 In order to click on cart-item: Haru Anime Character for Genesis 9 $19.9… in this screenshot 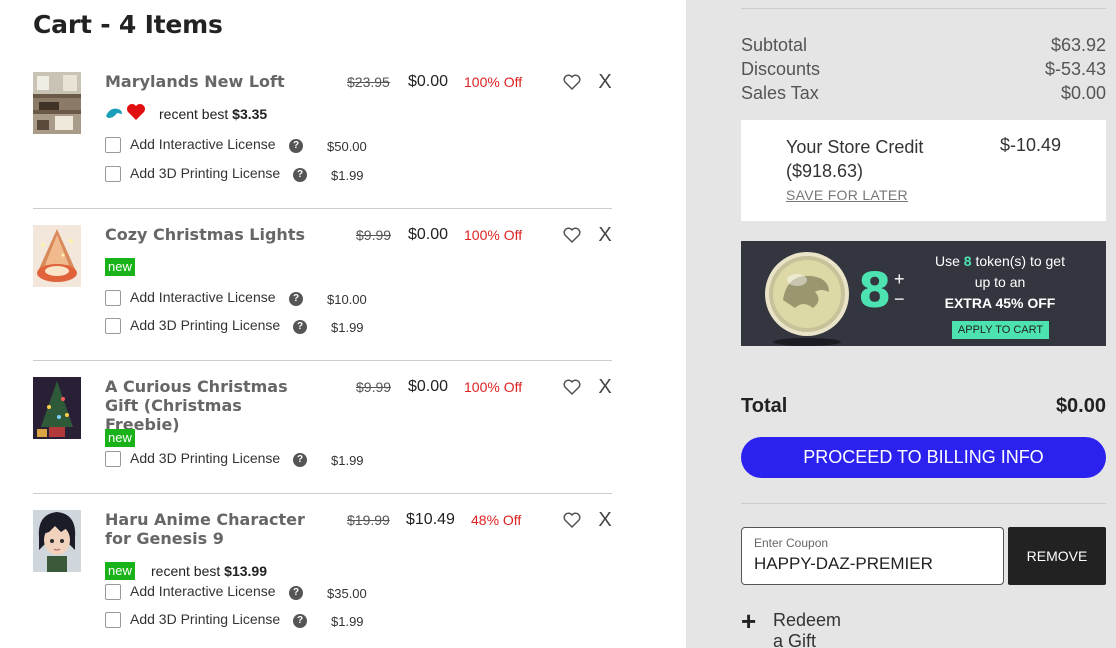, I will do `click(322, 572)`.